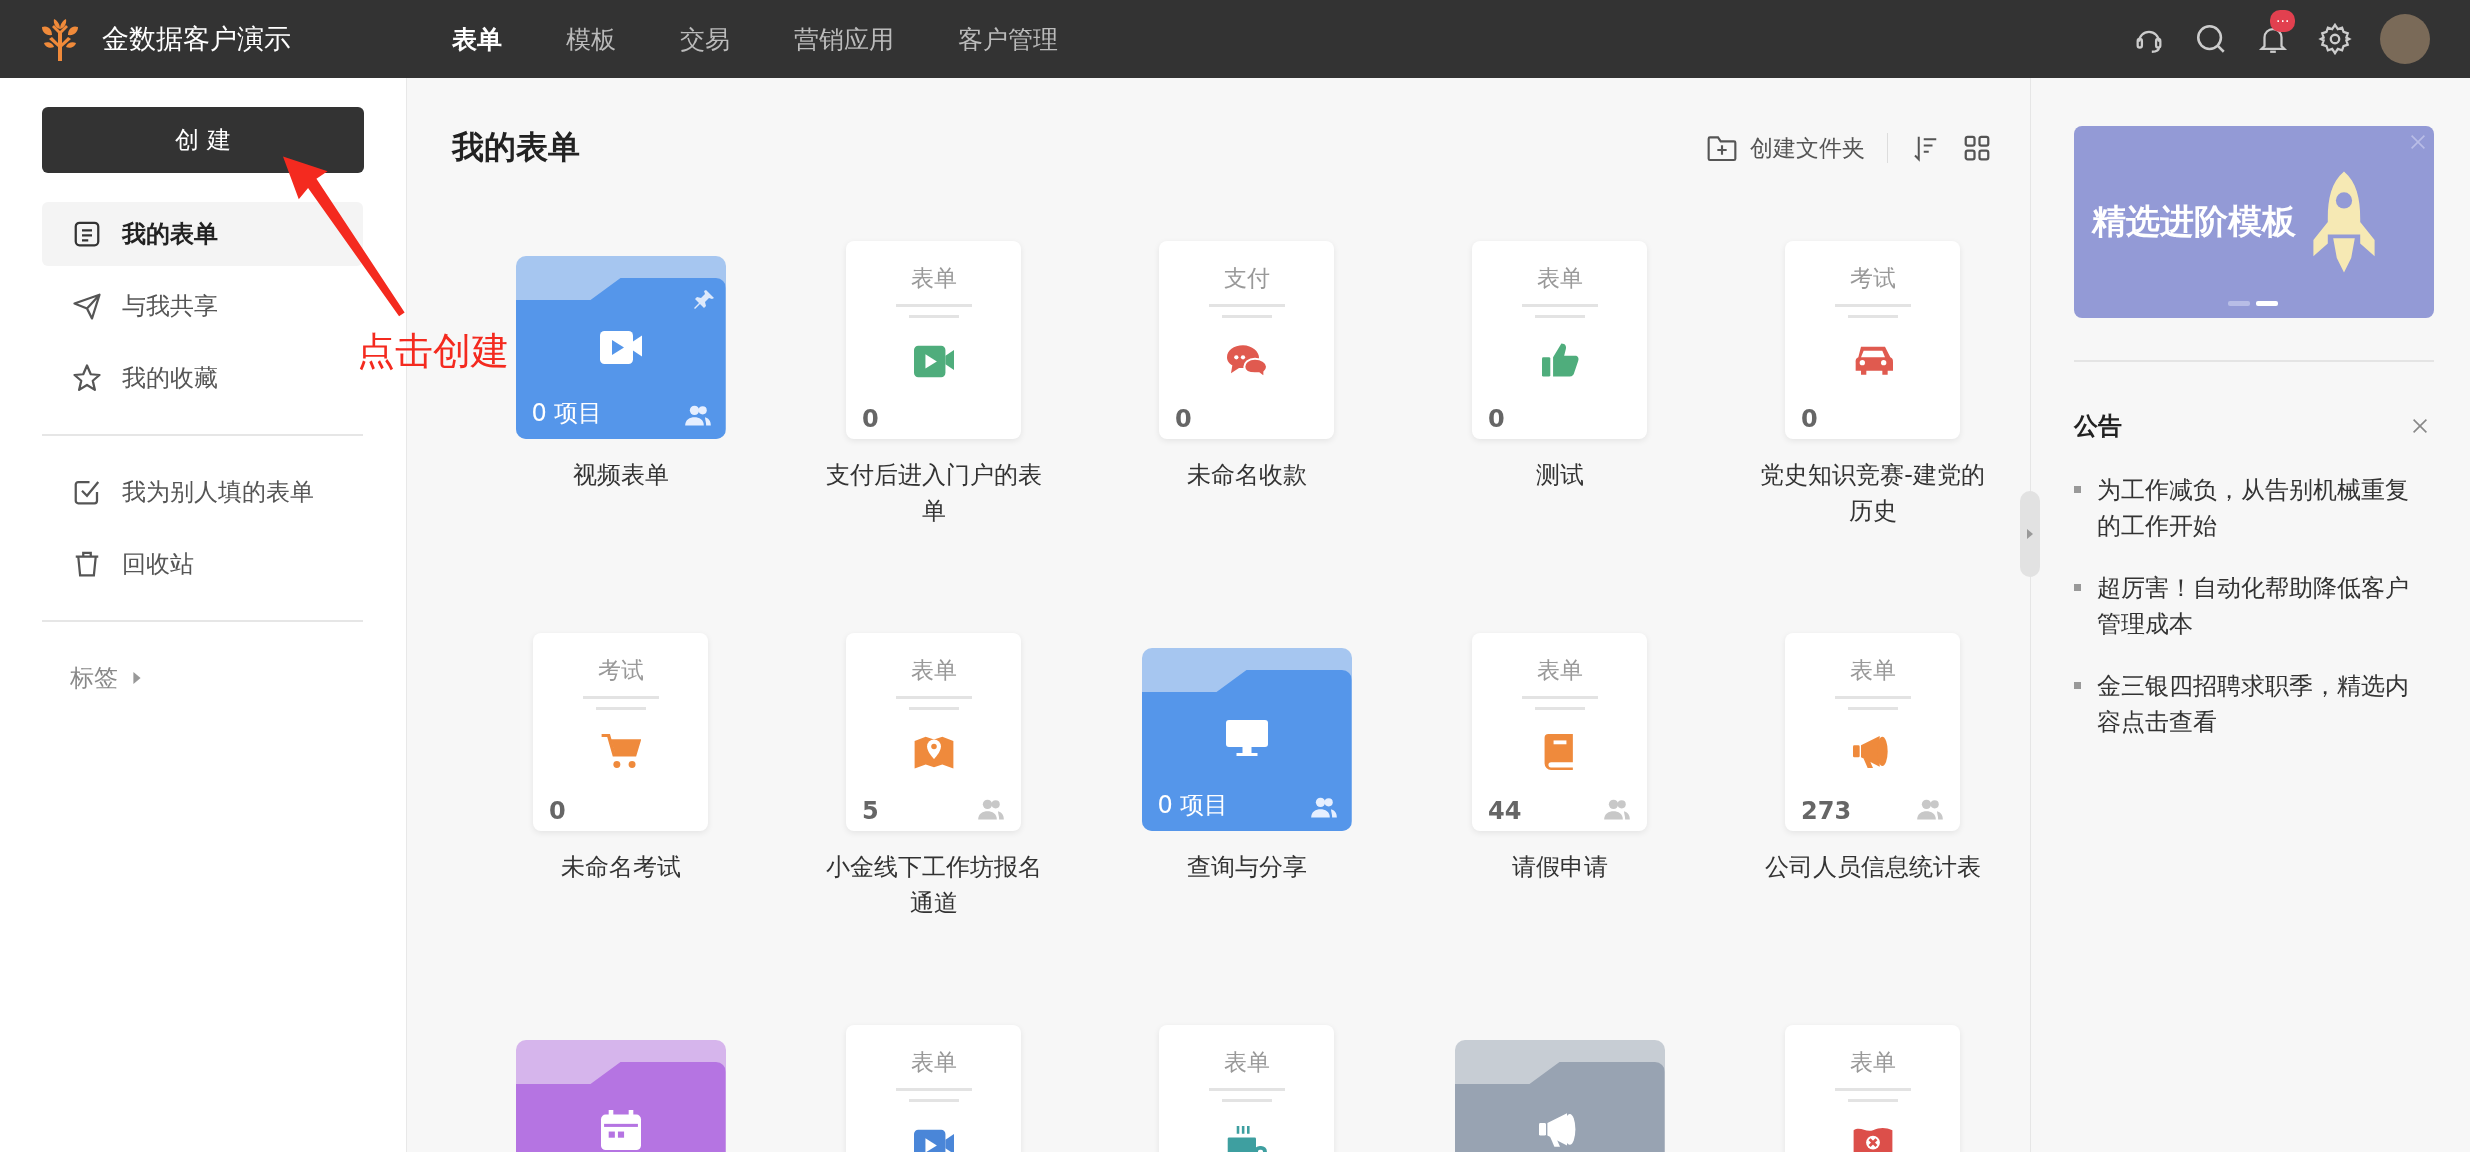  I want to click on item-title: 请假申请, so click(1559, 867).